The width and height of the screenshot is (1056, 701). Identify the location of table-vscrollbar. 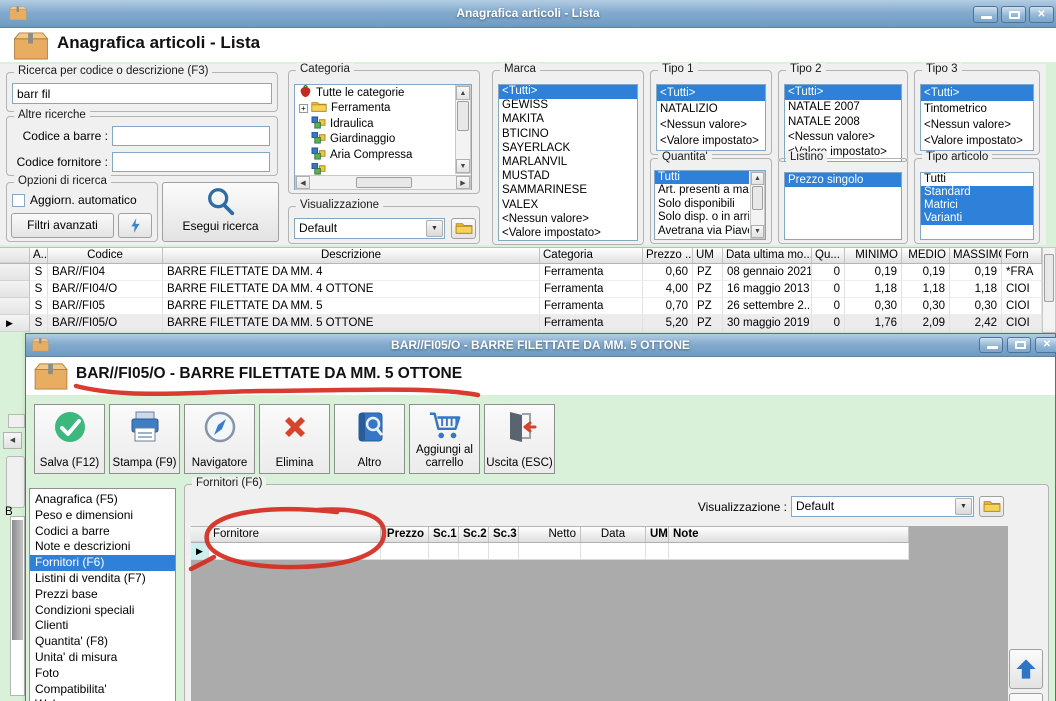
(1049, 290).